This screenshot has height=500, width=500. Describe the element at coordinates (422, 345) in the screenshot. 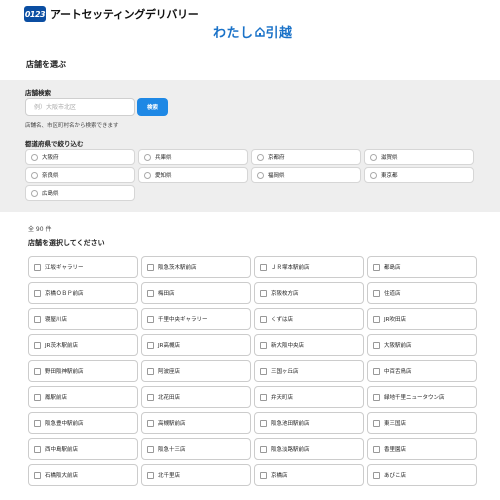

I see `store-item: 大阪駅前店` at that location.